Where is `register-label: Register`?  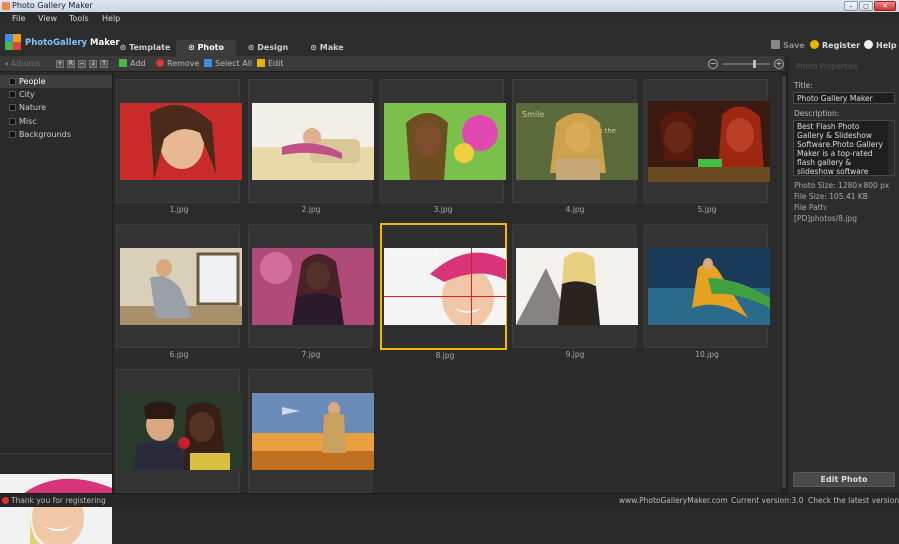
register-label: Register is located at coordinates (841, 45).